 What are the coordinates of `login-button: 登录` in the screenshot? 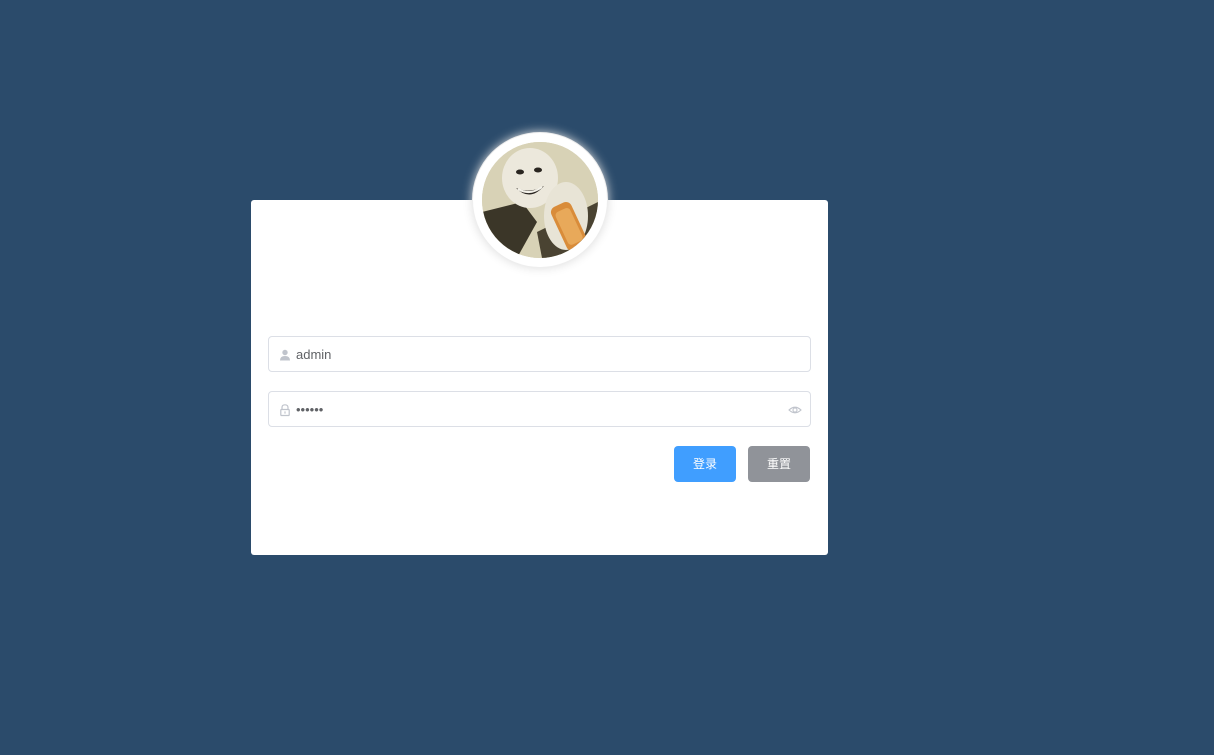 It's located at (705, 464).